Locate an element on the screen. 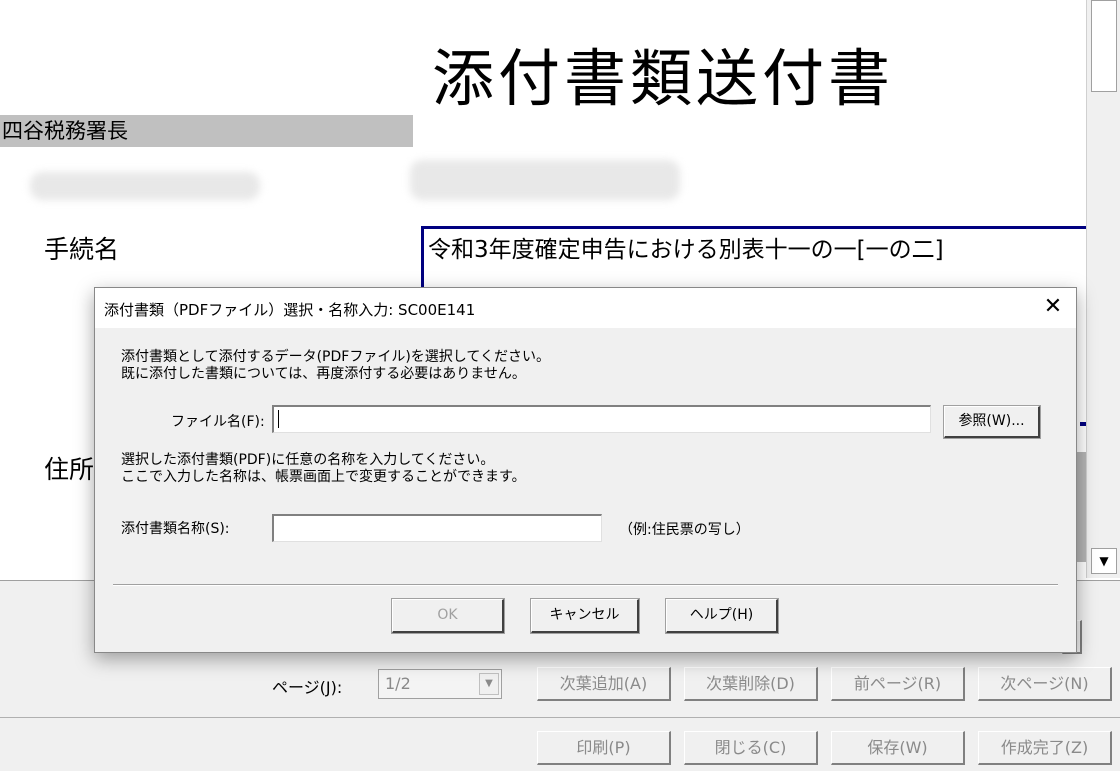 The width and height of the screenshot is (1120, 771). file-name-input is located at coordinates (601, 419).